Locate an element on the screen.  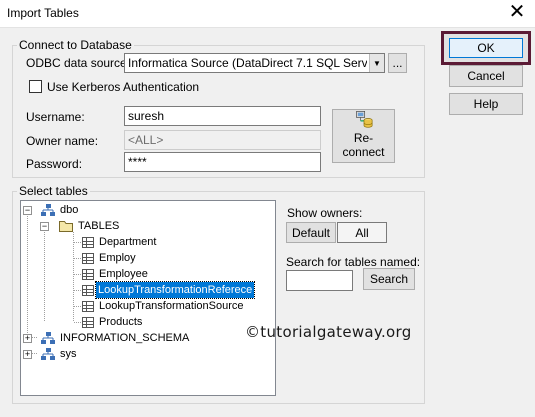
folder-icon is located at coordinates (66, 226).